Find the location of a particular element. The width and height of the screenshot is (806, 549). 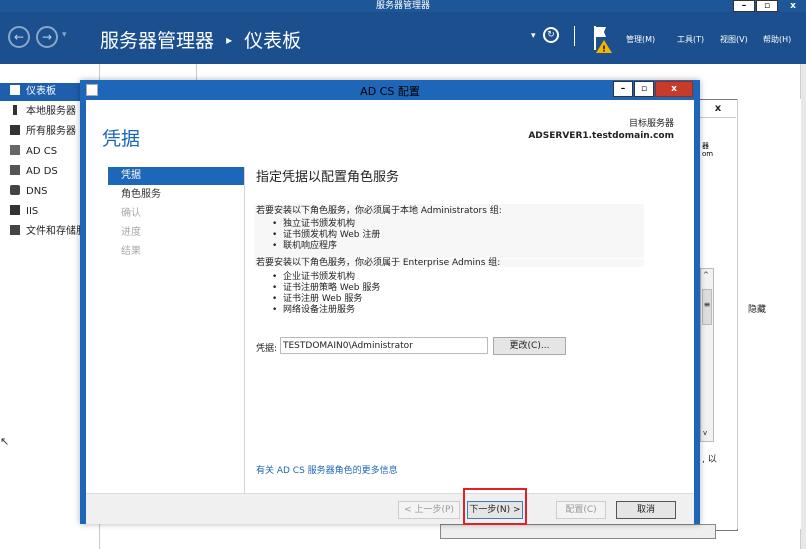

back-arrow-icon: ← is located at coordinates (19, 37).